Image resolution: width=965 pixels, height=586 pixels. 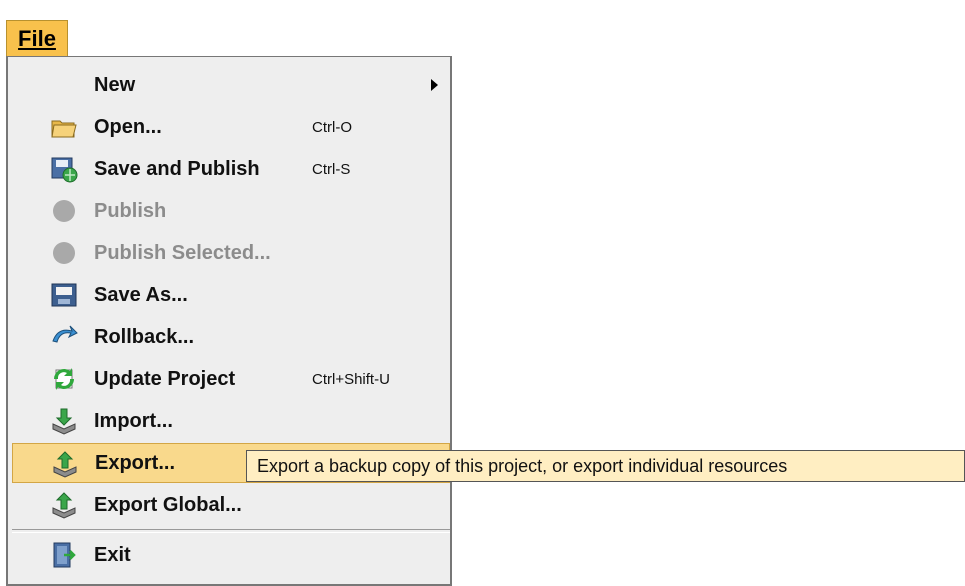 I want to click on menu-item-update-project: Update Project Ctrl+Shift-U, so click(x=231, y=379).